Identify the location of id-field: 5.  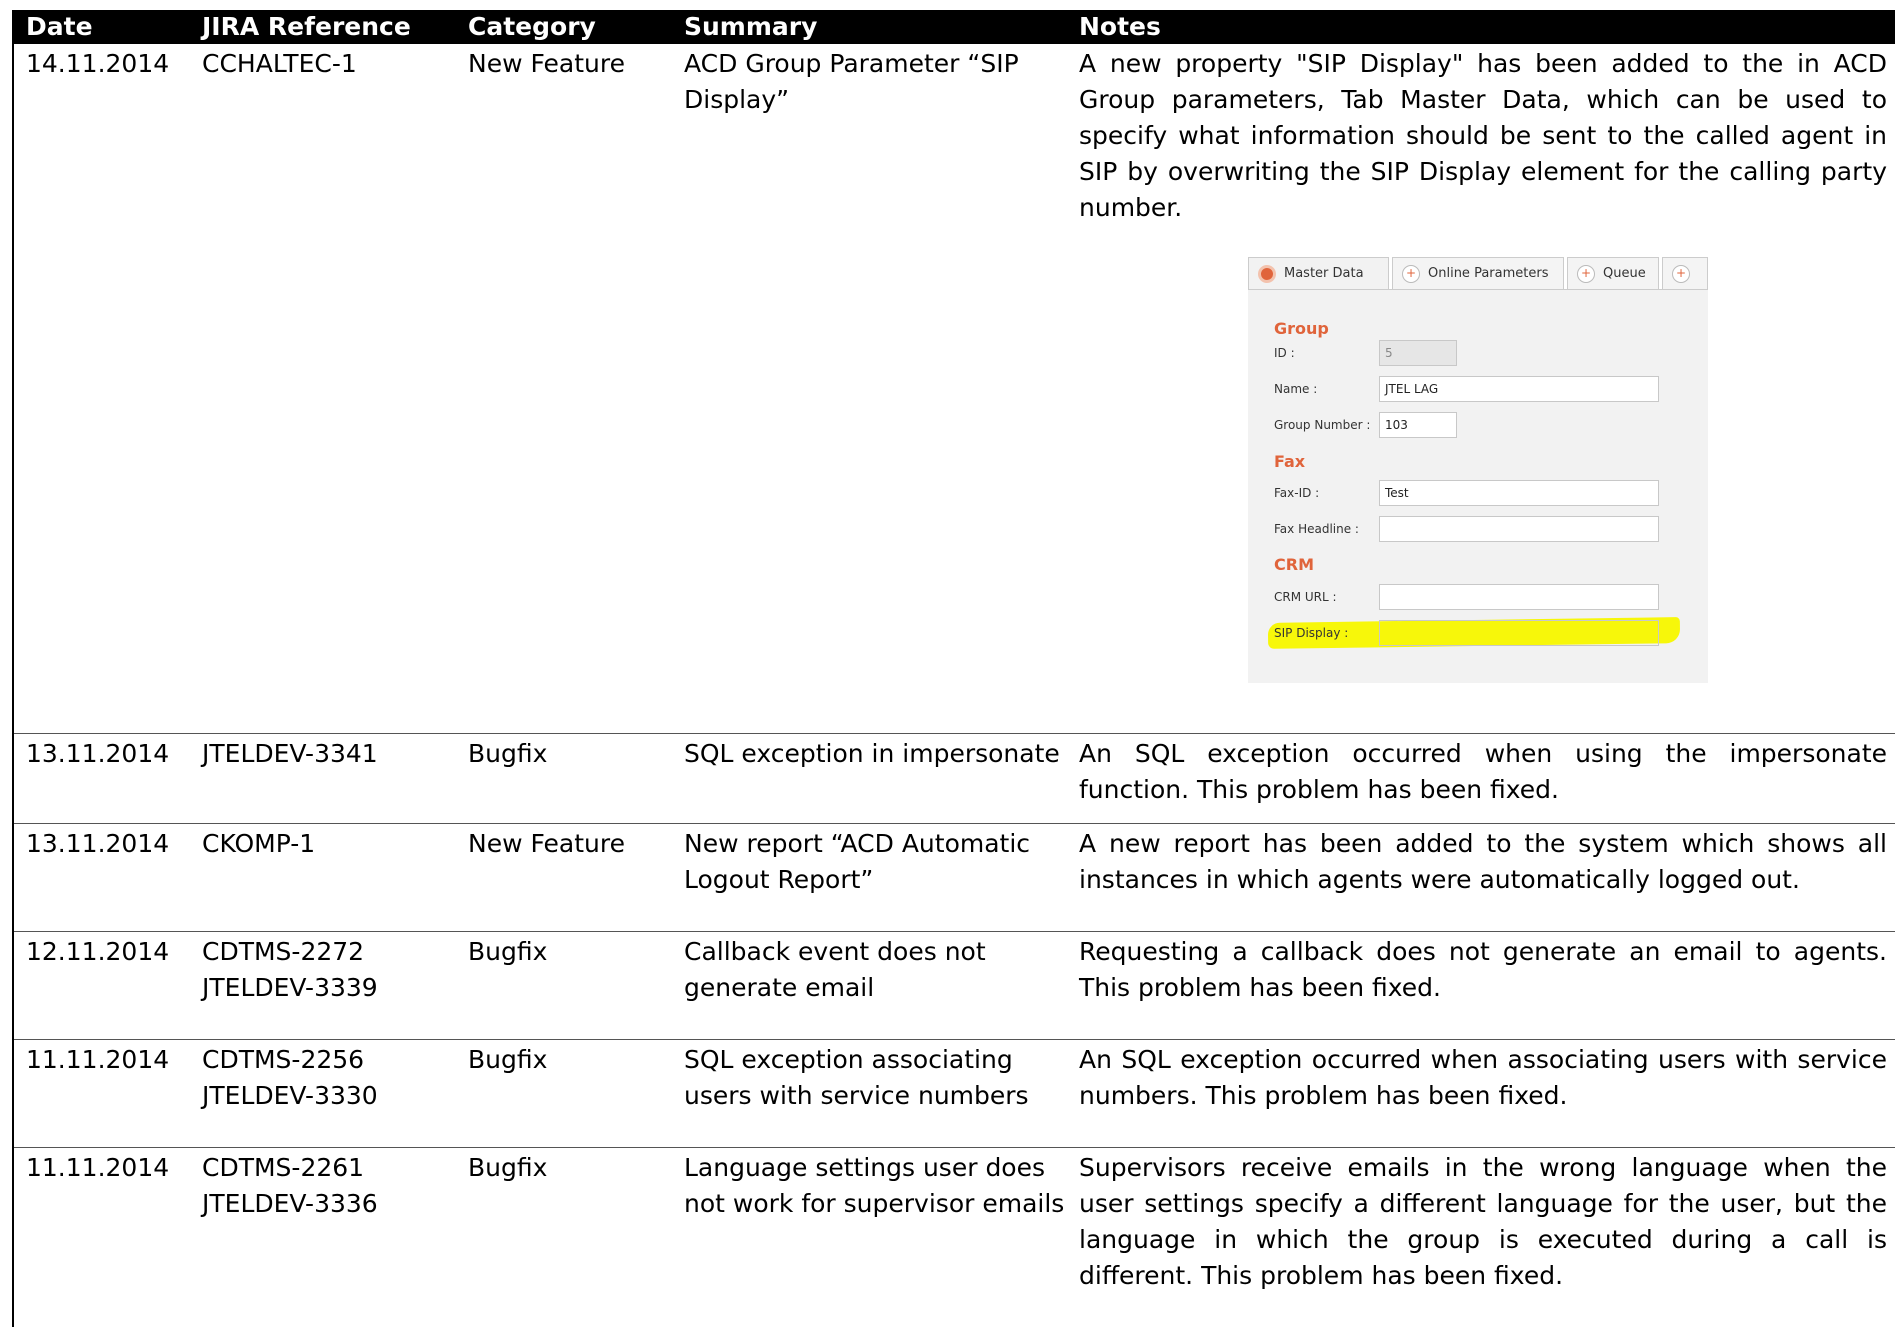
(1418, 353).